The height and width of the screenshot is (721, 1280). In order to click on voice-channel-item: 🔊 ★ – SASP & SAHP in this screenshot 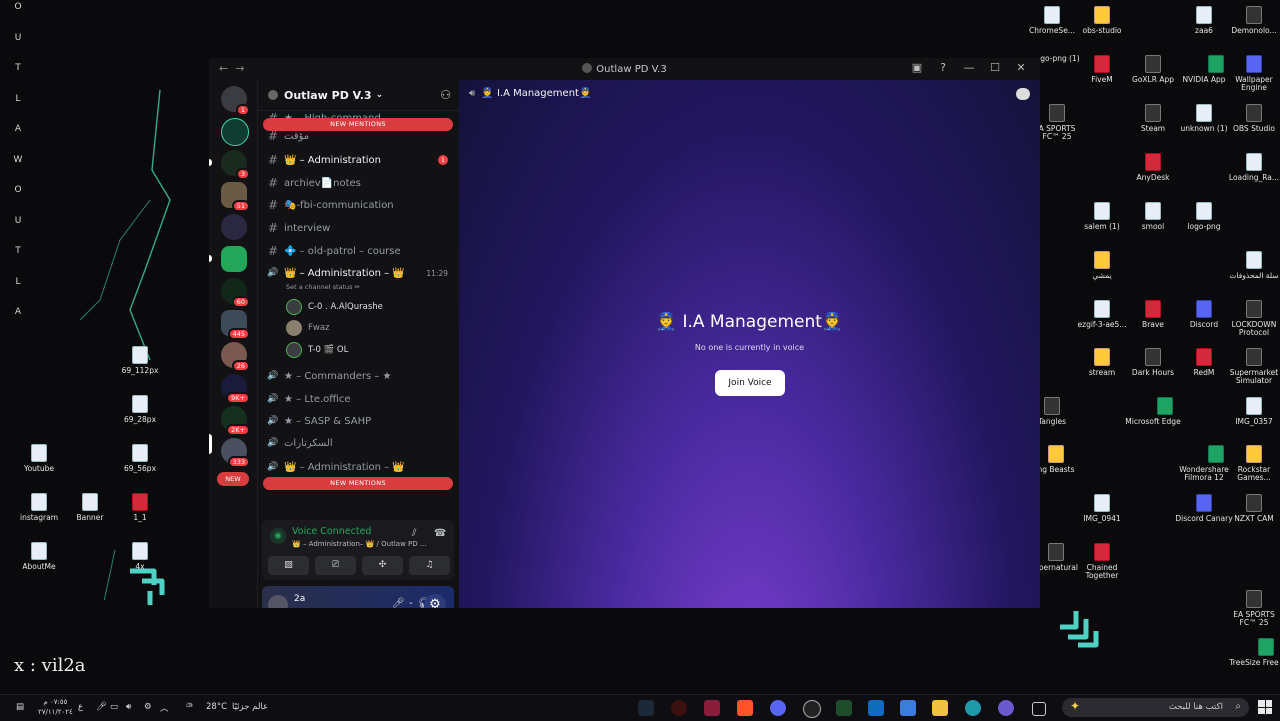, I will do `click(359, 421)`.